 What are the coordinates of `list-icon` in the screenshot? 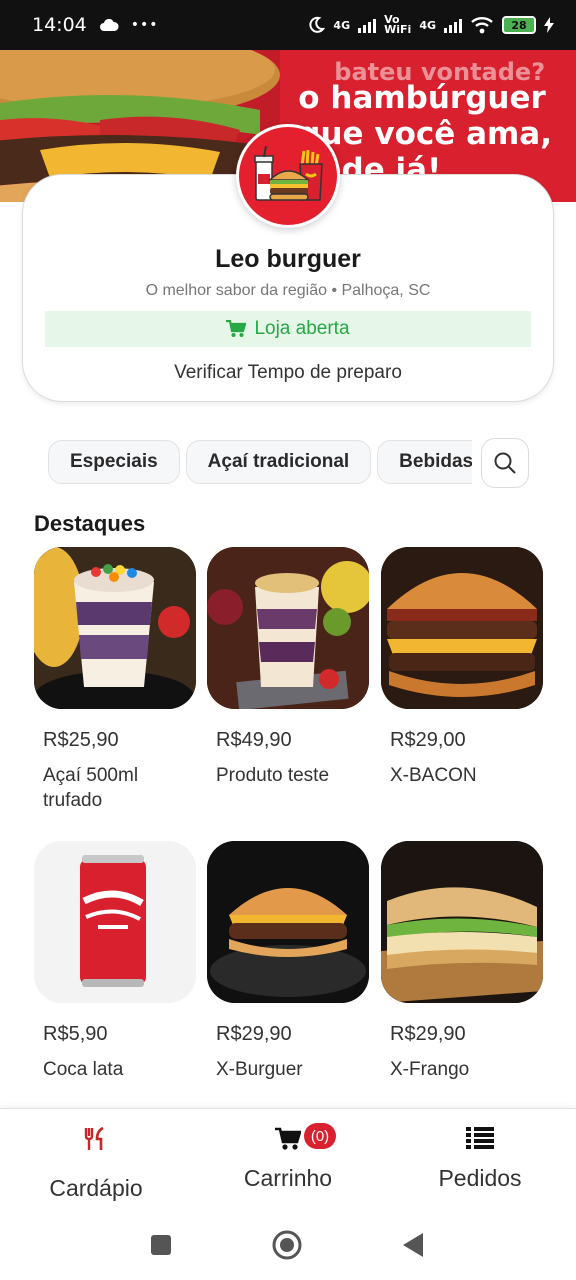 It's located at (480, 1138).